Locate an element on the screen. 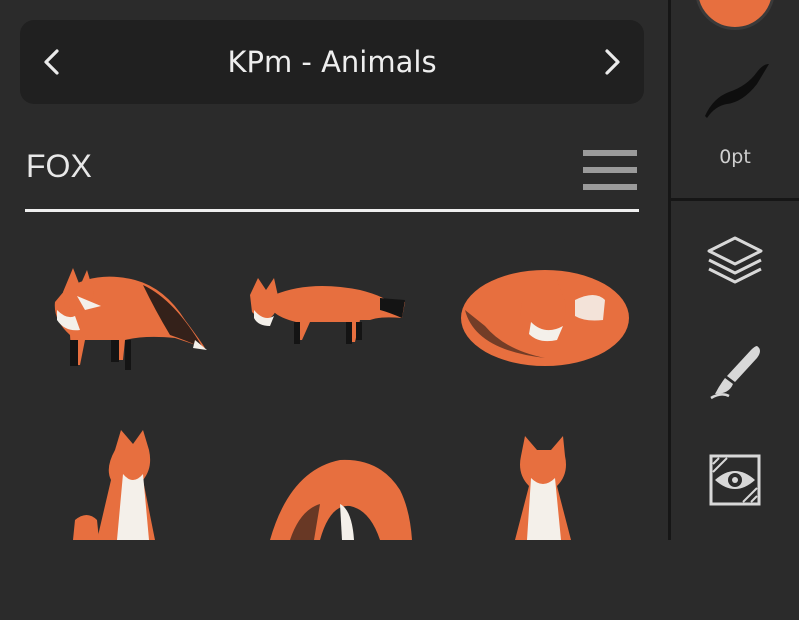 The height and width of the screenshot is (620, 799). stamp-fox-curled-sleeping is located at coordinates (537, 335).